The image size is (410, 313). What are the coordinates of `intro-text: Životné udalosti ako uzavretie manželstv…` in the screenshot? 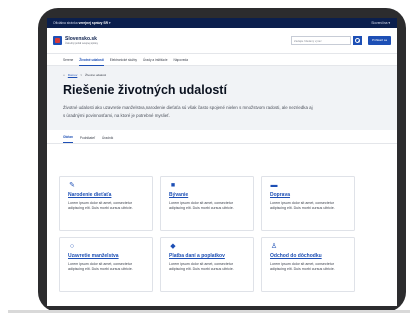 It's located at (188, 111).